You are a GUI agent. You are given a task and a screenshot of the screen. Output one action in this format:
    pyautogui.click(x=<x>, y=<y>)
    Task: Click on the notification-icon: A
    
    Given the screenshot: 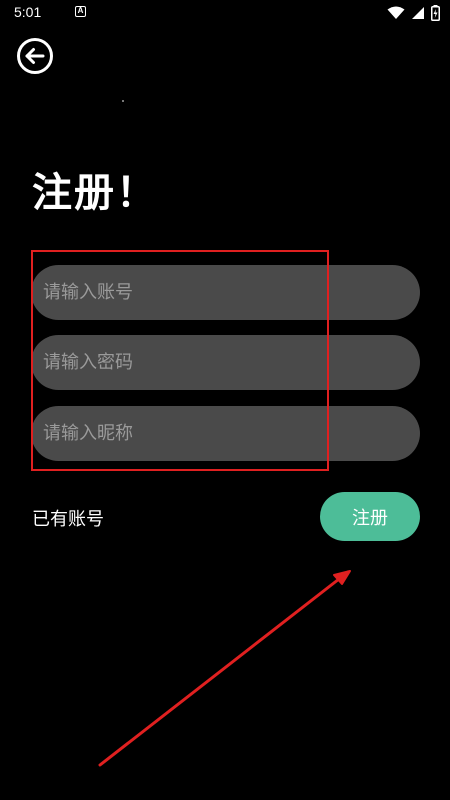 What is the action you would take?
    pyautogui.click(x=80, y=11)
    